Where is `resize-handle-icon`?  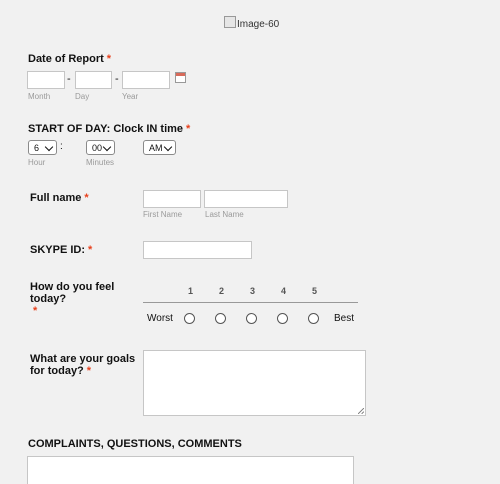 resize-handle-icon is located at coordinates (361, 411).